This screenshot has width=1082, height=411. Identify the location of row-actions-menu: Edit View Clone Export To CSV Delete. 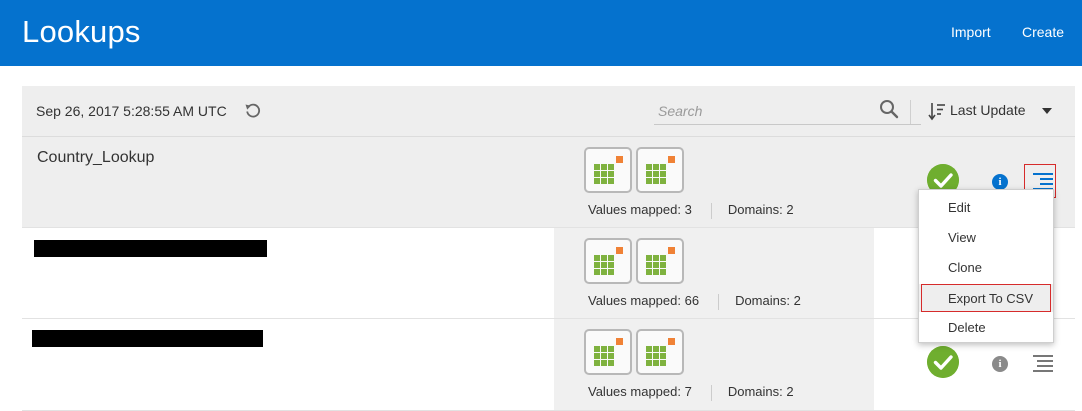
(986, 266).